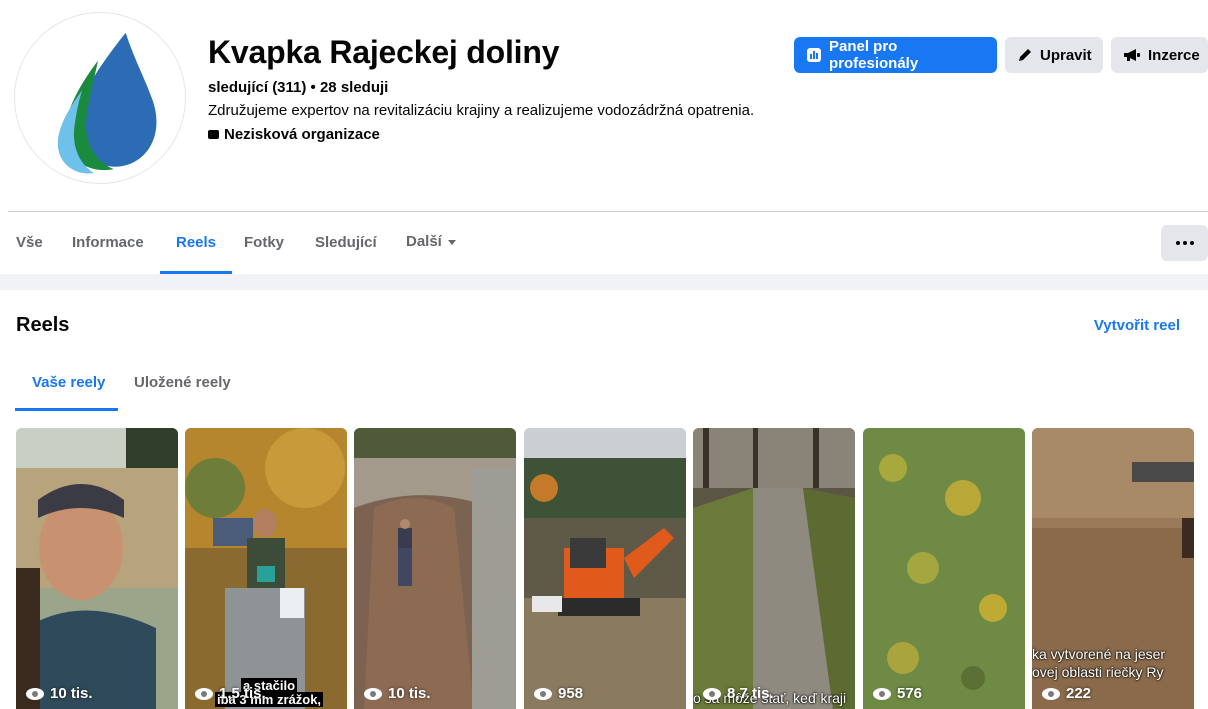 This screenshot has width=1208, height=709. What do you see at coordinates (1079, 693) in the screenshot?
I see `view-count-label: 222` at bounding box center [1079, 693].